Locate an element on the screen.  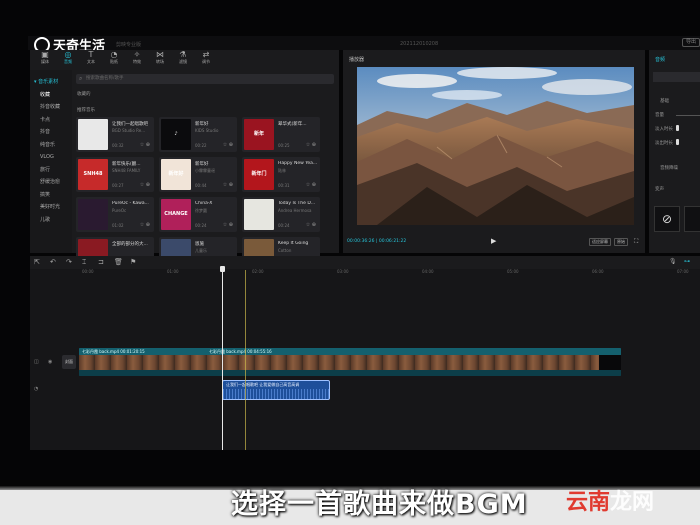
tool-4: ✧ 特效 is located at coordinates (137, 59).